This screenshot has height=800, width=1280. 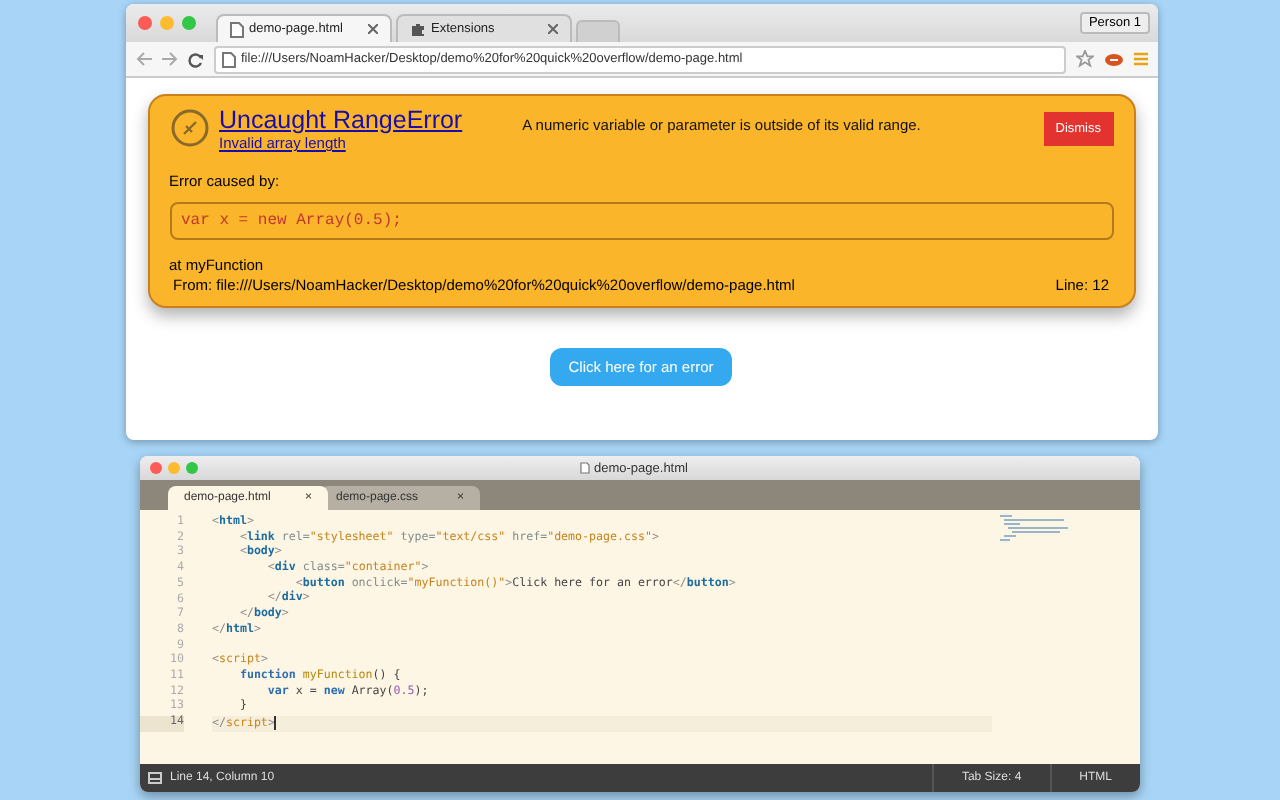 I want to click on code-snippet: var x = new Array(0.5);, so click(x=641, y=221).